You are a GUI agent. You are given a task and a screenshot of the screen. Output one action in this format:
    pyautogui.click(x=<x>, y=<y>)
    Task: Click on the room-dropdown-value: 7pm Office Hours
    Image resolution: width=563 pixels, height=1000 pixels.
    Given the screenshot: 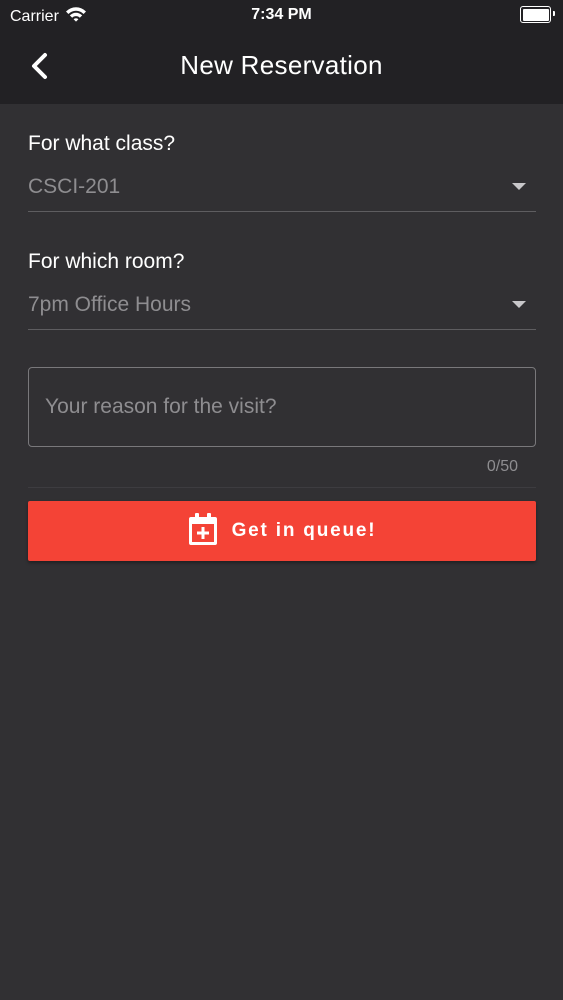 What is the action you would take?
    pyautogui.click(x=110, y=304)
    